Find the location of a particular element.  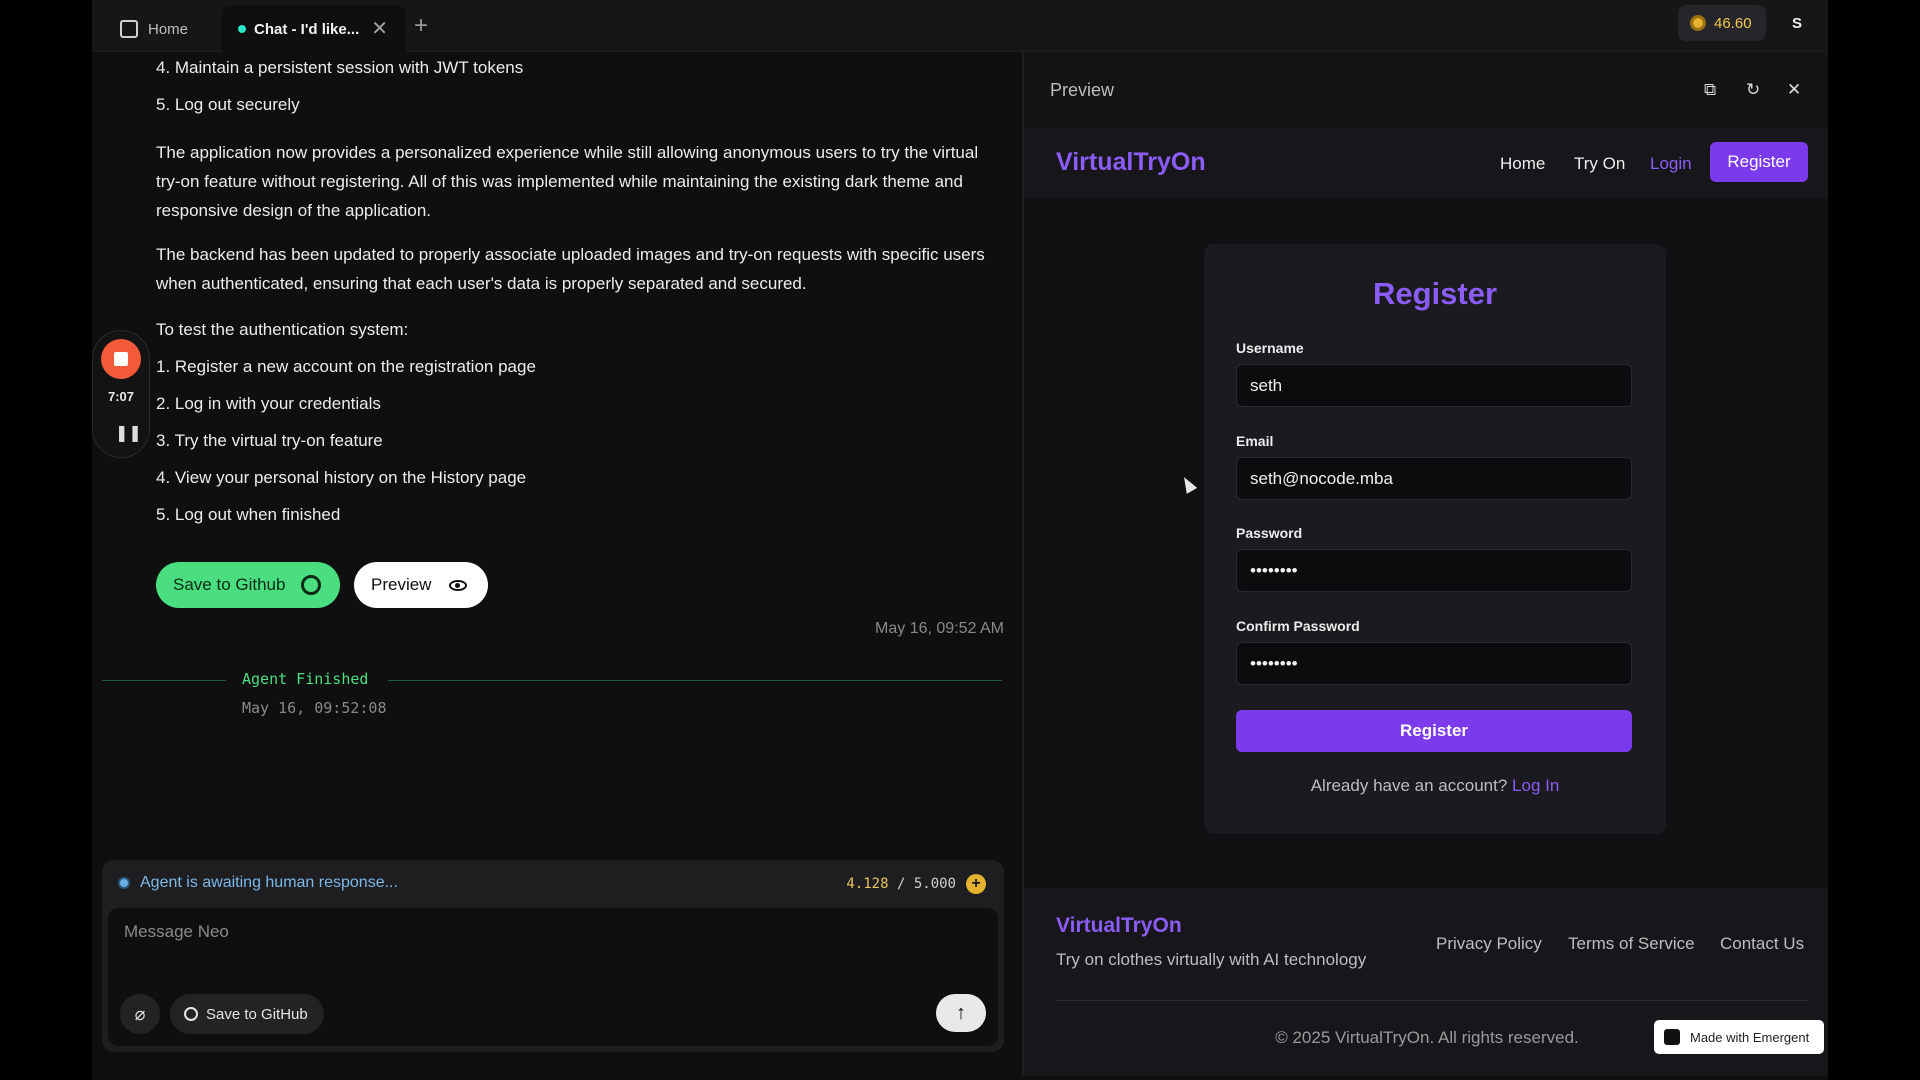

save-to-github-label: Save to Github is located at coordinates (229, 584).